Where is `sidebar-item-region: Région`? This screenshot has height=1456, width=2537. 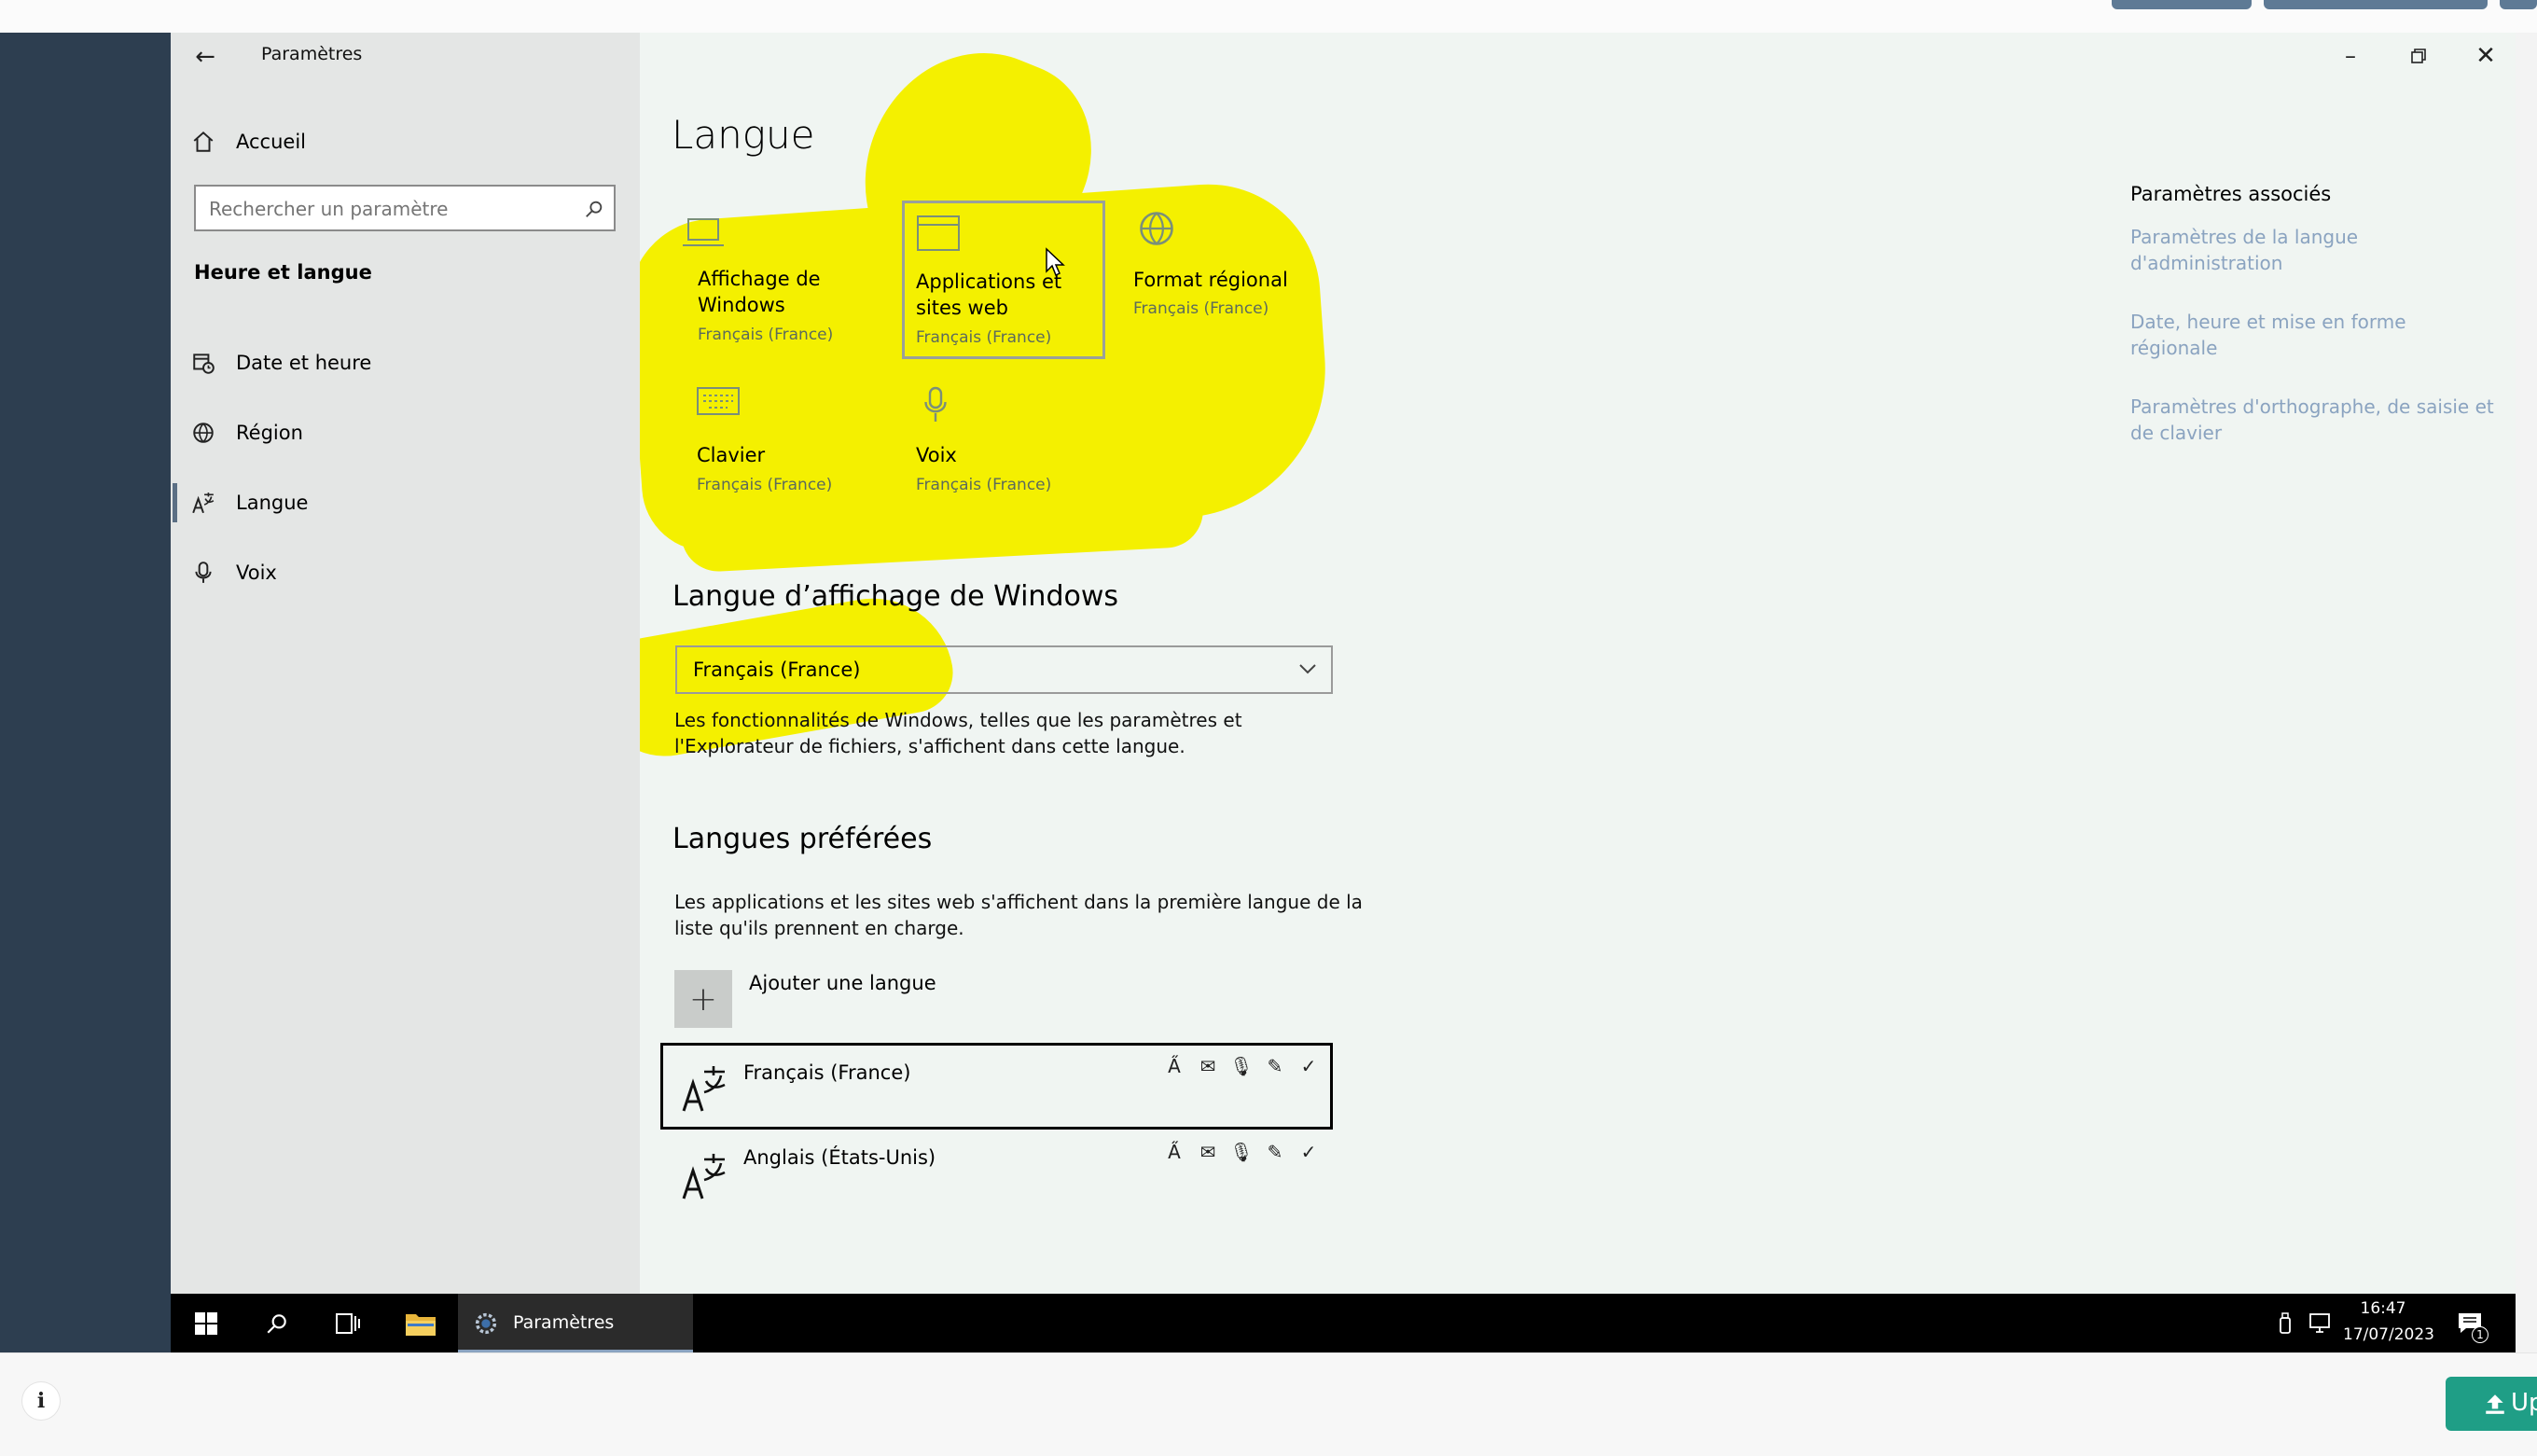
sidebar-item-region: Région is located at coordinates (406, 432).